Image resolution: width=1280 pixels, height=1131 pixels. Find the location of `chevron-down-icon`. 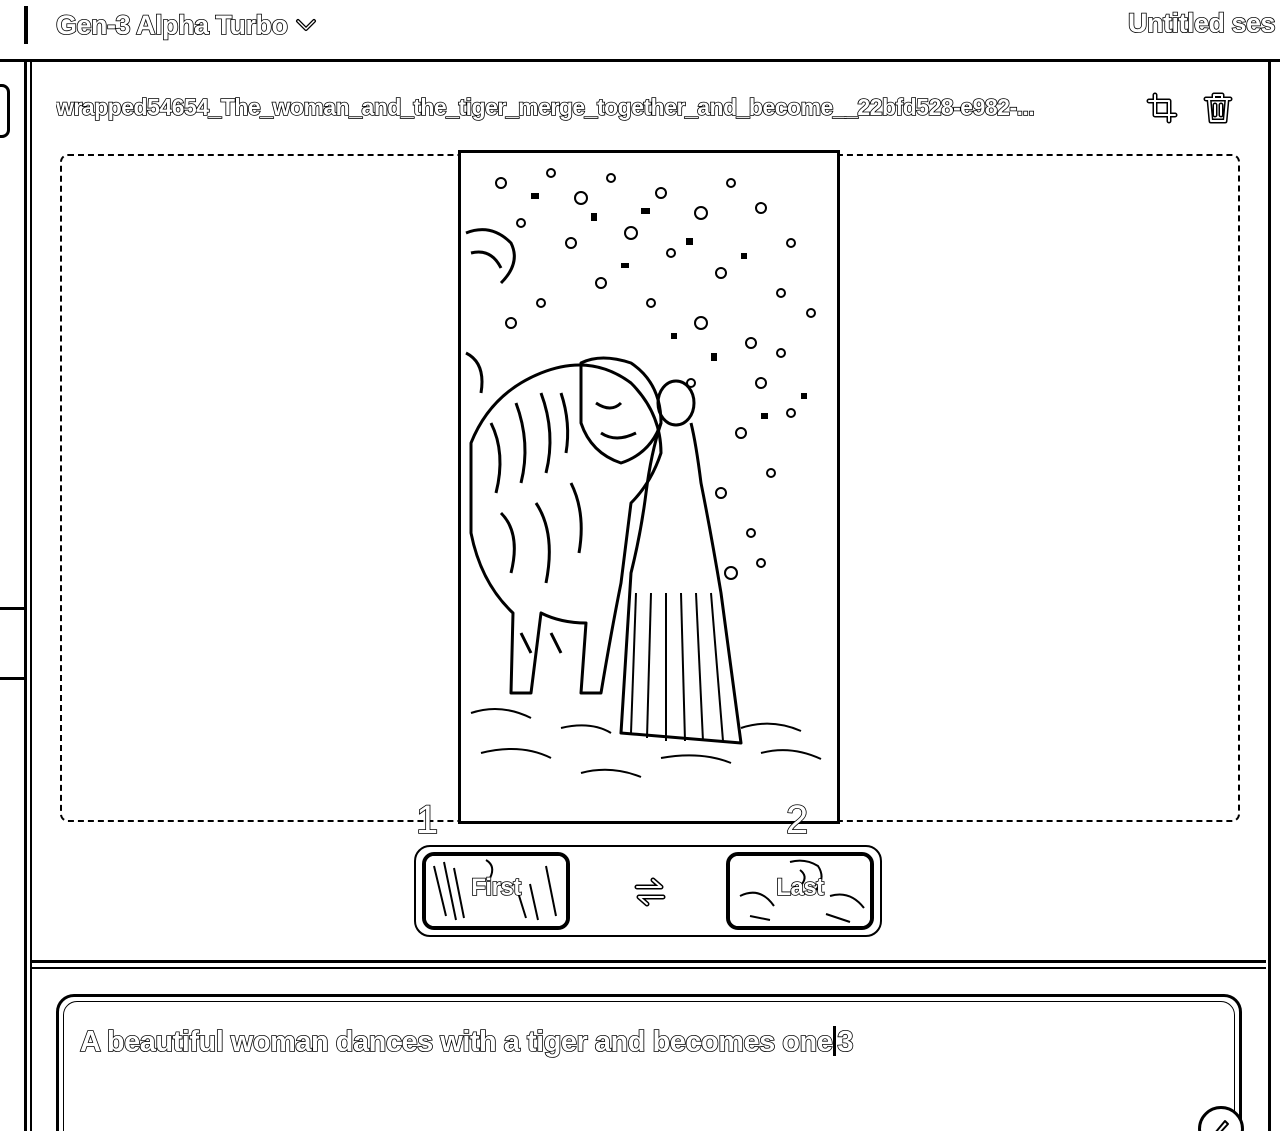

chevron-down-icon is located at coordinates (305, 25).